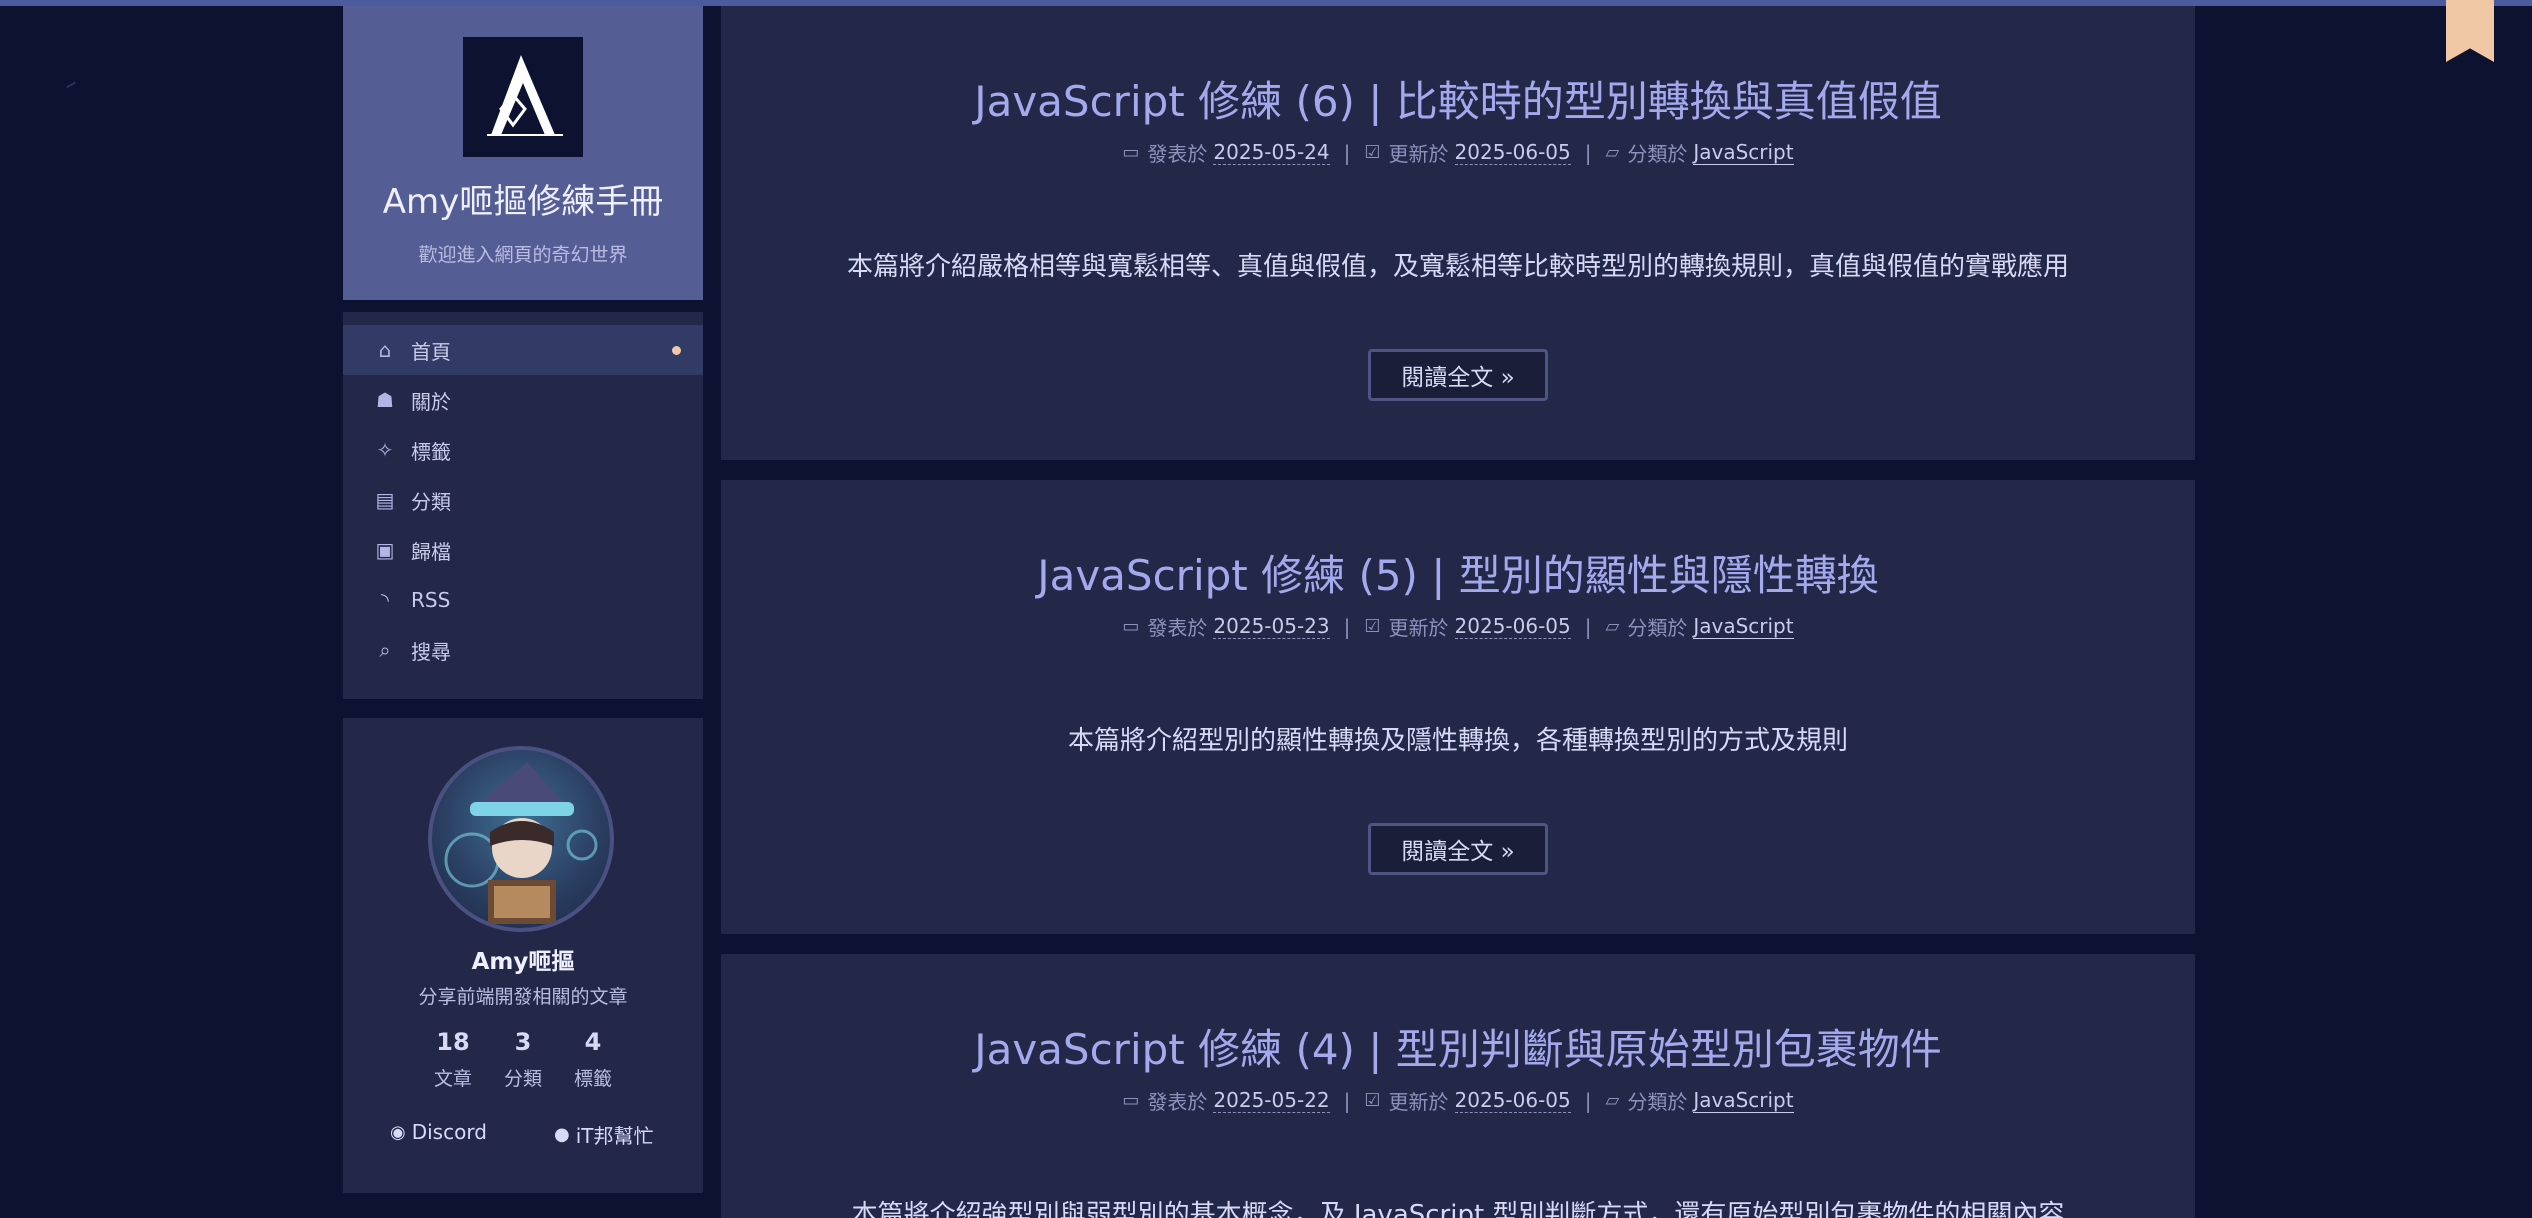 The height and width of the screenshot is (1218, 2532). What do you see at coordinates (523, 650) in the screenshot?
I see `menu-item-search: ⌕ 搜尋` at bounding box center [523, 650].